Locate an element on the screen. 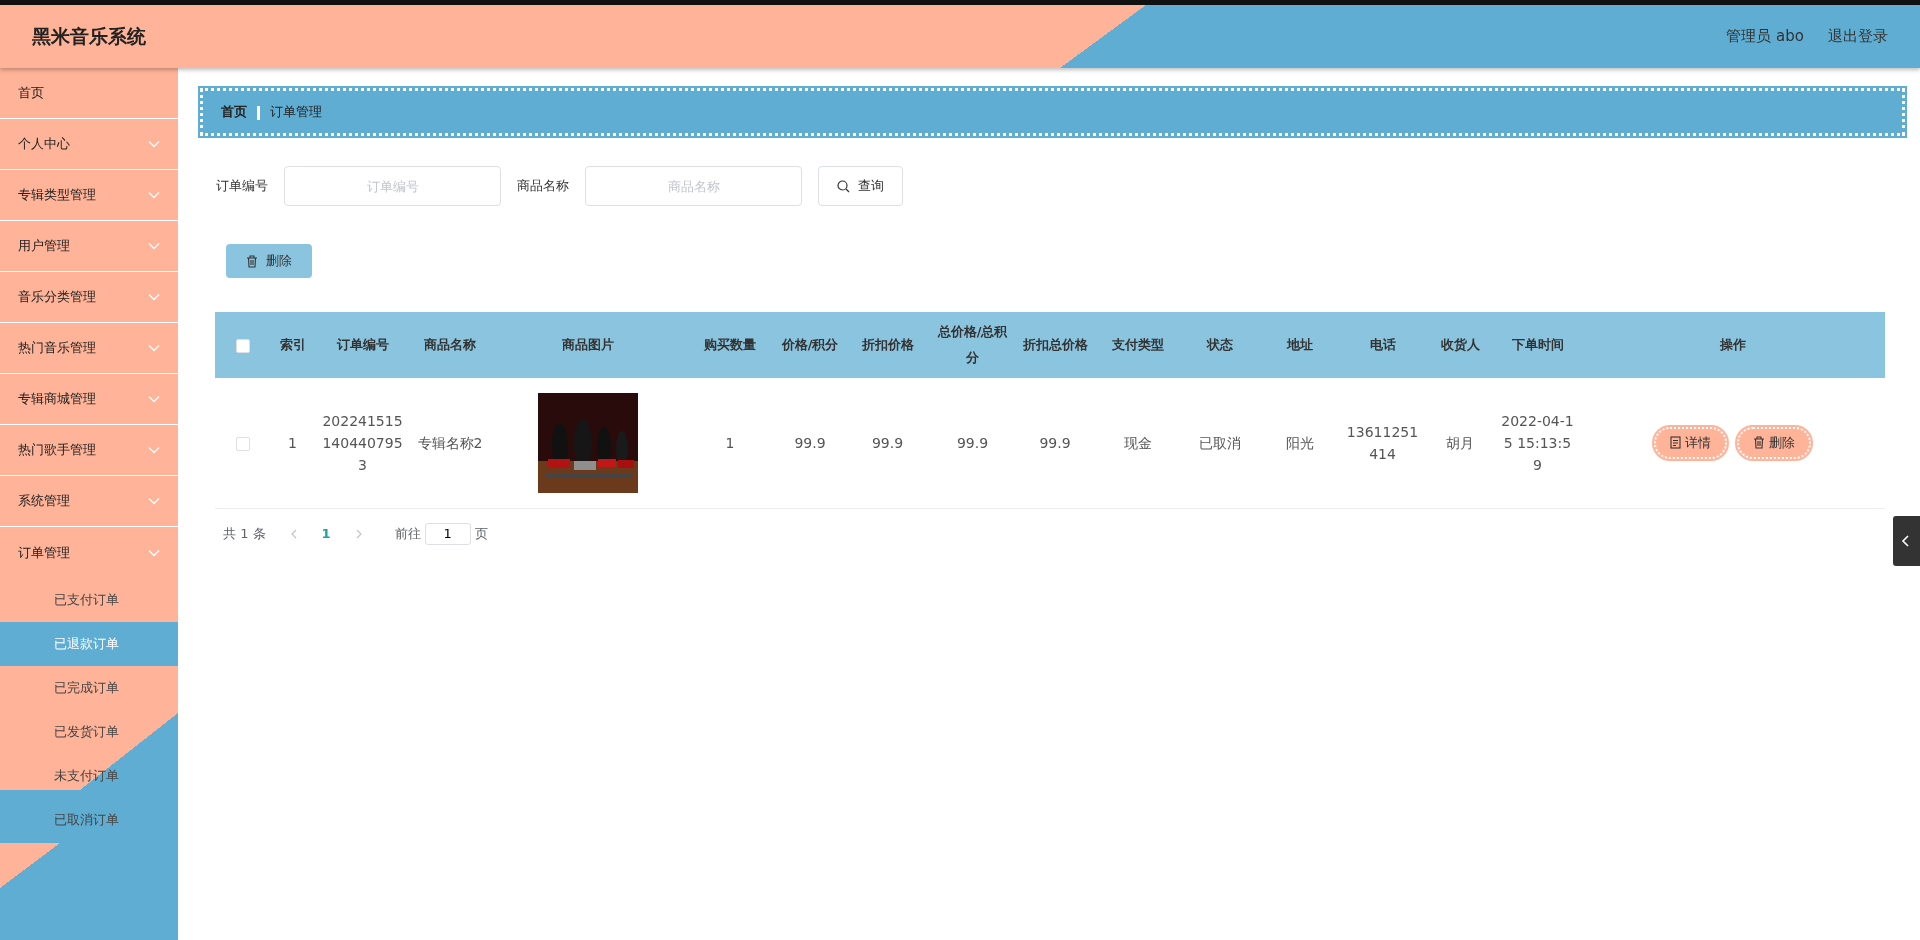  column-header: 状态 is located at coordinates (1220, 344).